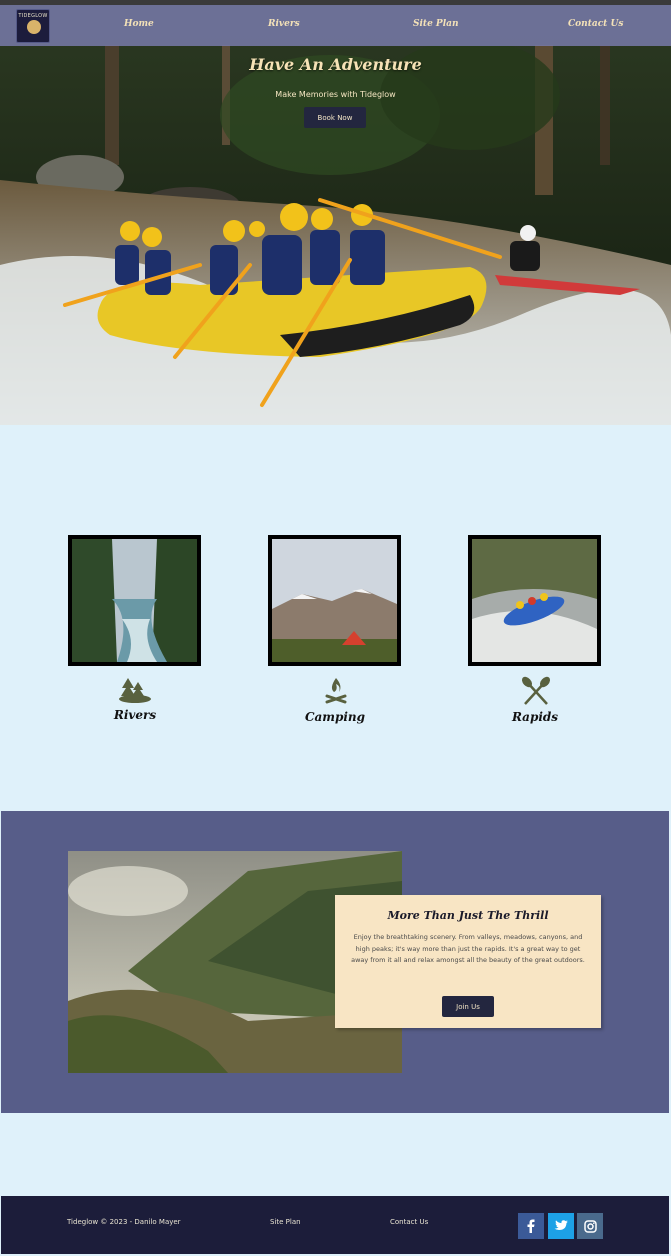  What do you see at coordinates (284, 24) in the screenshot?
I see `nav-link-rivers: Rivers` at bounding box center [284, 24].